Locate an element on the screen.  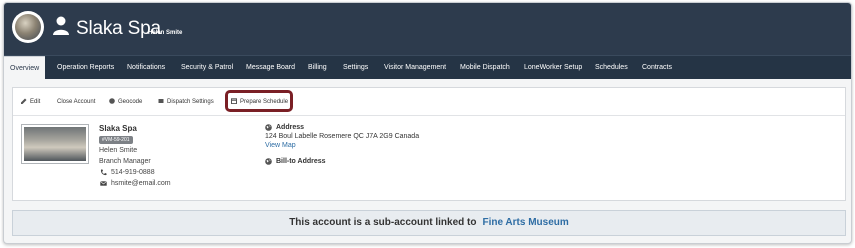
tab-mobile-dispatch: Mobile Dispatch is located at coordinates (485, 68).